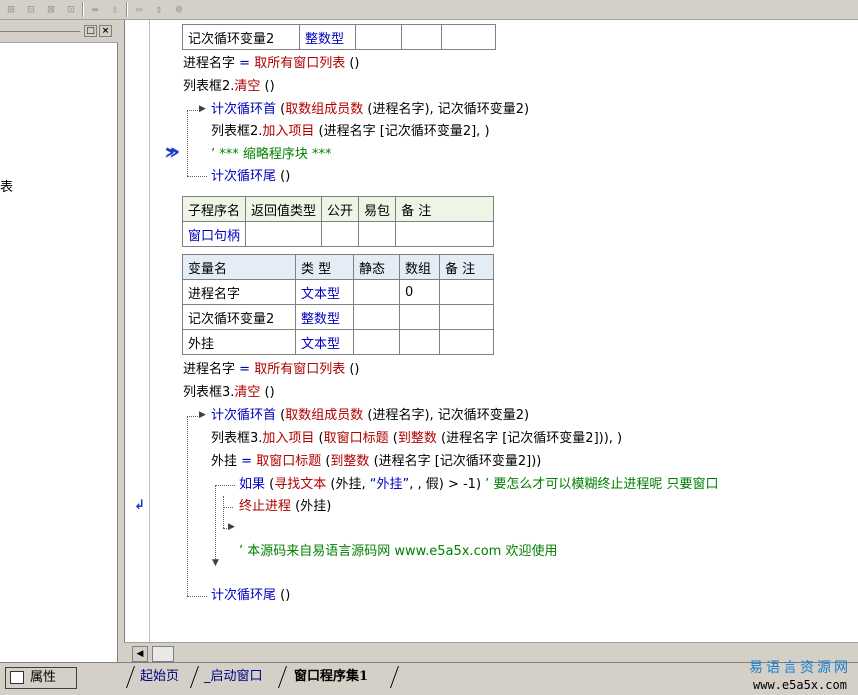  What do you see at coordinates (214, 209) in the screenshot?
I see `col-header: 子程序名` at bounding box center [214, 209].